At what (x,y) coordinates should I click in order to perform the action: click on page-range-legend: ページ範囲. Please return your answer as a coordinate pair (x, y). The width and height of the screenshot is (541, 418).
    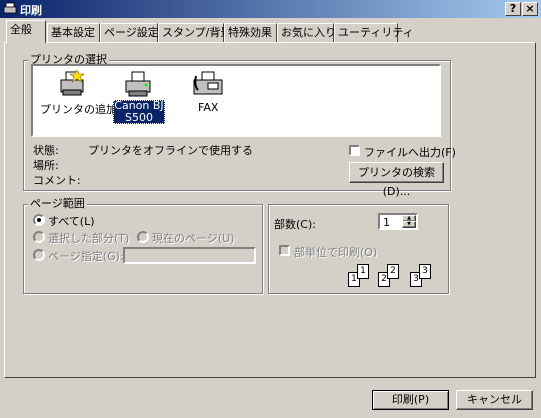
    Looking at the image, I should click on (57, 203).